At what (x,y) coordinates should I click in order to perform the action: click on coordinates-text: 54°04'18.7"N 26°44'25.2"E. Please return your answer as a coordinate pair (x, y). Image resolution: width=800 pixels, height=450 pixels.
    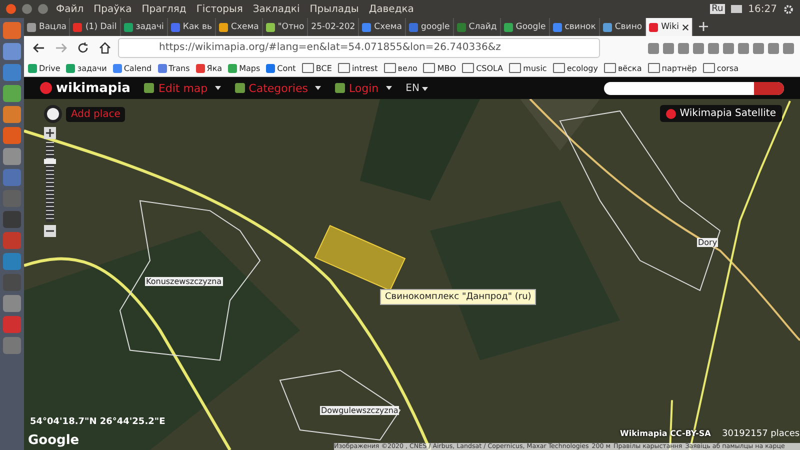
    Looking at the image, I should click on (98, 422).